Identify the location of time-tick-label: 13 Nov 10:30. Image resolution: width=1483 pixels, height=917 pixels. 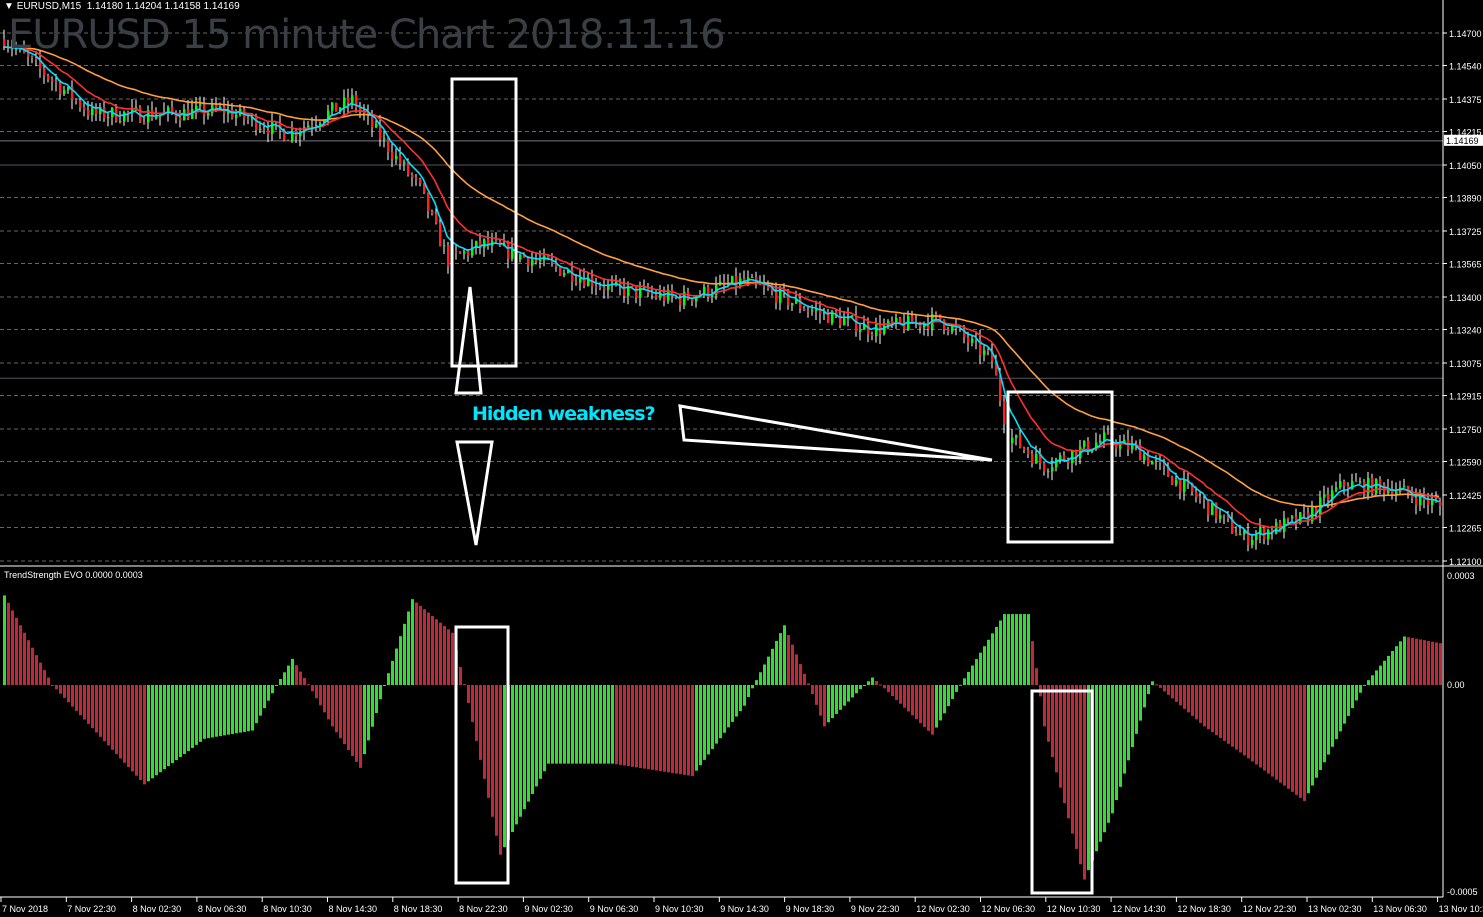
(1461, 909).